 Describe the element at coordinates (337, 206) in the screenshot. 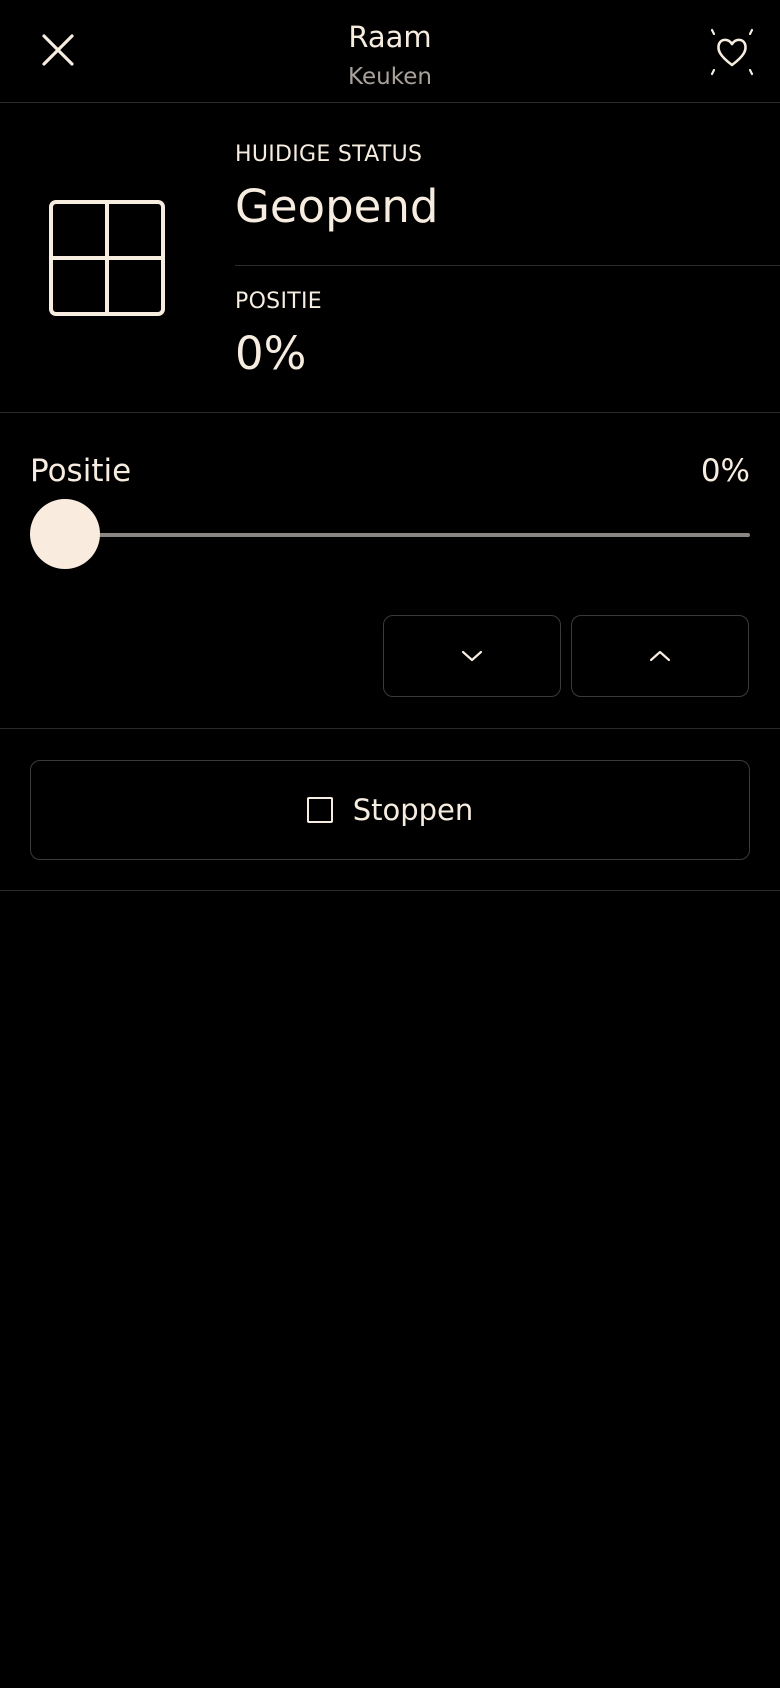

I see `current-status-value: Geopend` at that location.